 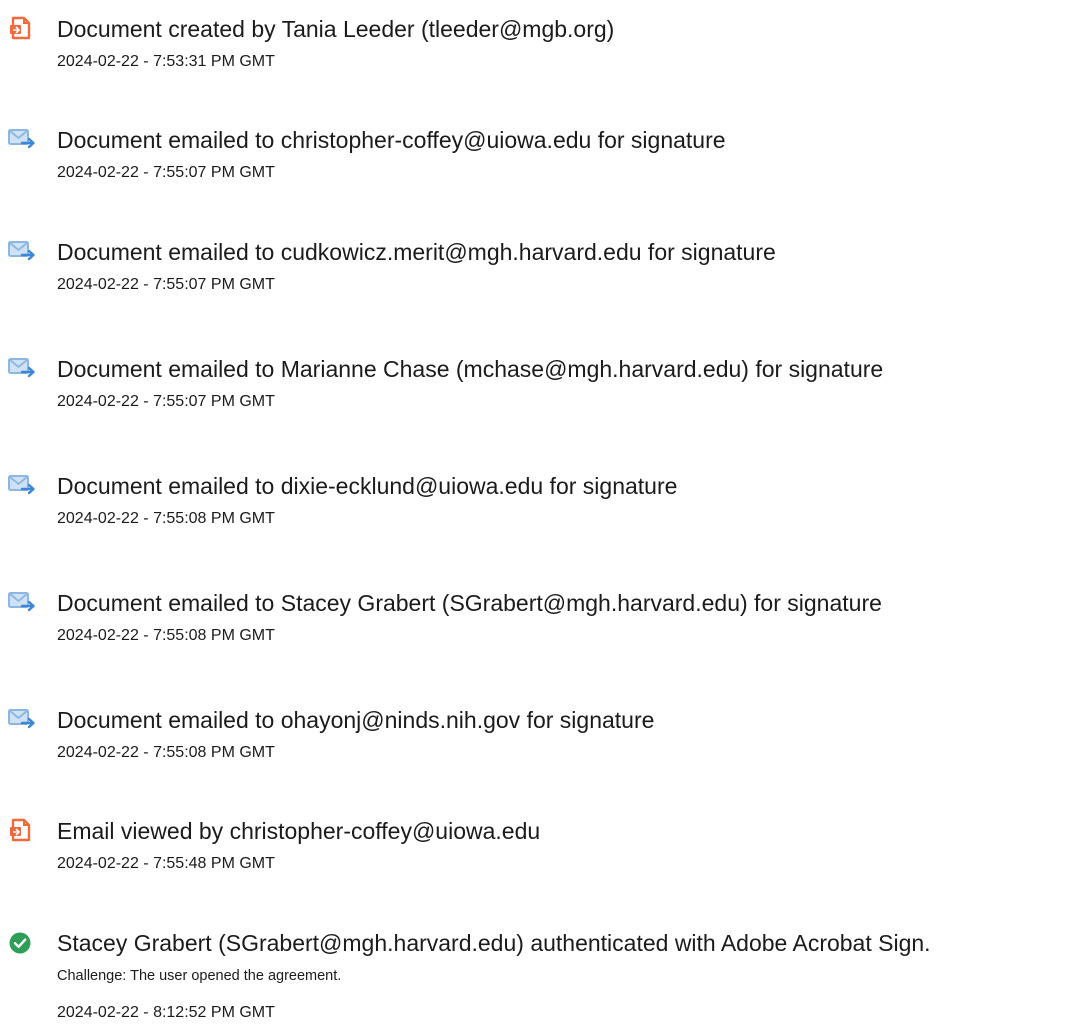 What do you see at coordinates (22, 28) in the screenshot?
I see `document-create-icon` at bounding box center [22, 28].